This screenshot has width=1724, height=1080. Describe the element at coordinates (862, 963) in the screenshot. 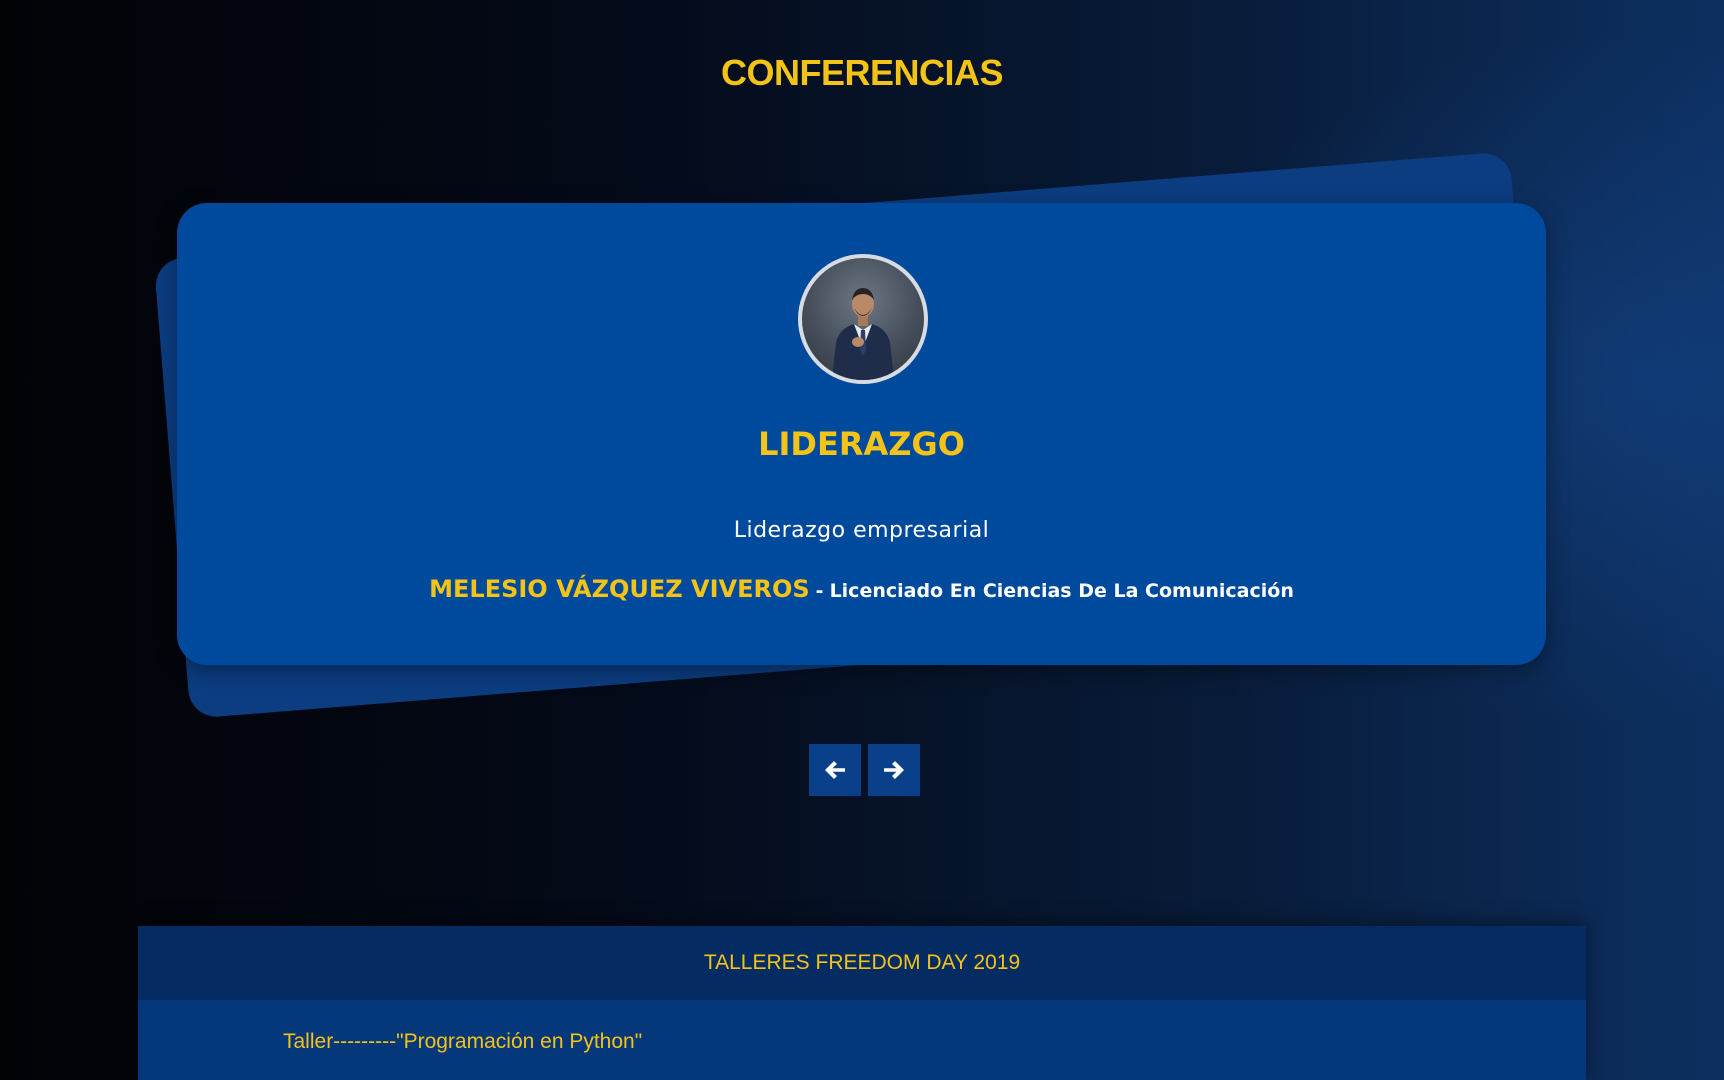

I see `talleres-header: TALLERES FREEDOM DAY 2019` at that location.